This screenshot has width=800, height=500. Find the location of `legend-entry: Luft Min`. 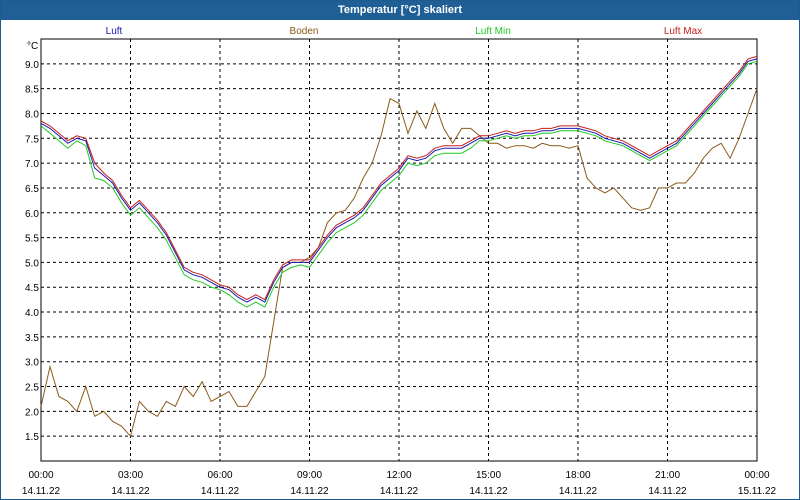

legend-entry: Luft Min is located at coordinates (493, 31).